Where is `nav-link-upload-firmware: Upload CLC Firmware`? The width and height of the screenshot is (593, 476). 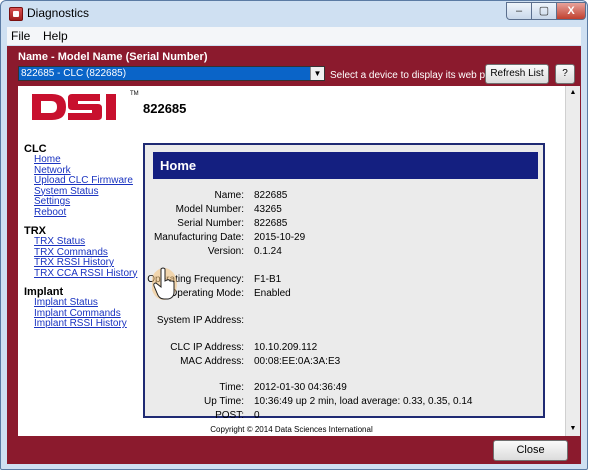
nav-link-upload-firmware: Upload CLC Firmware is located at coordinates (80, 181).